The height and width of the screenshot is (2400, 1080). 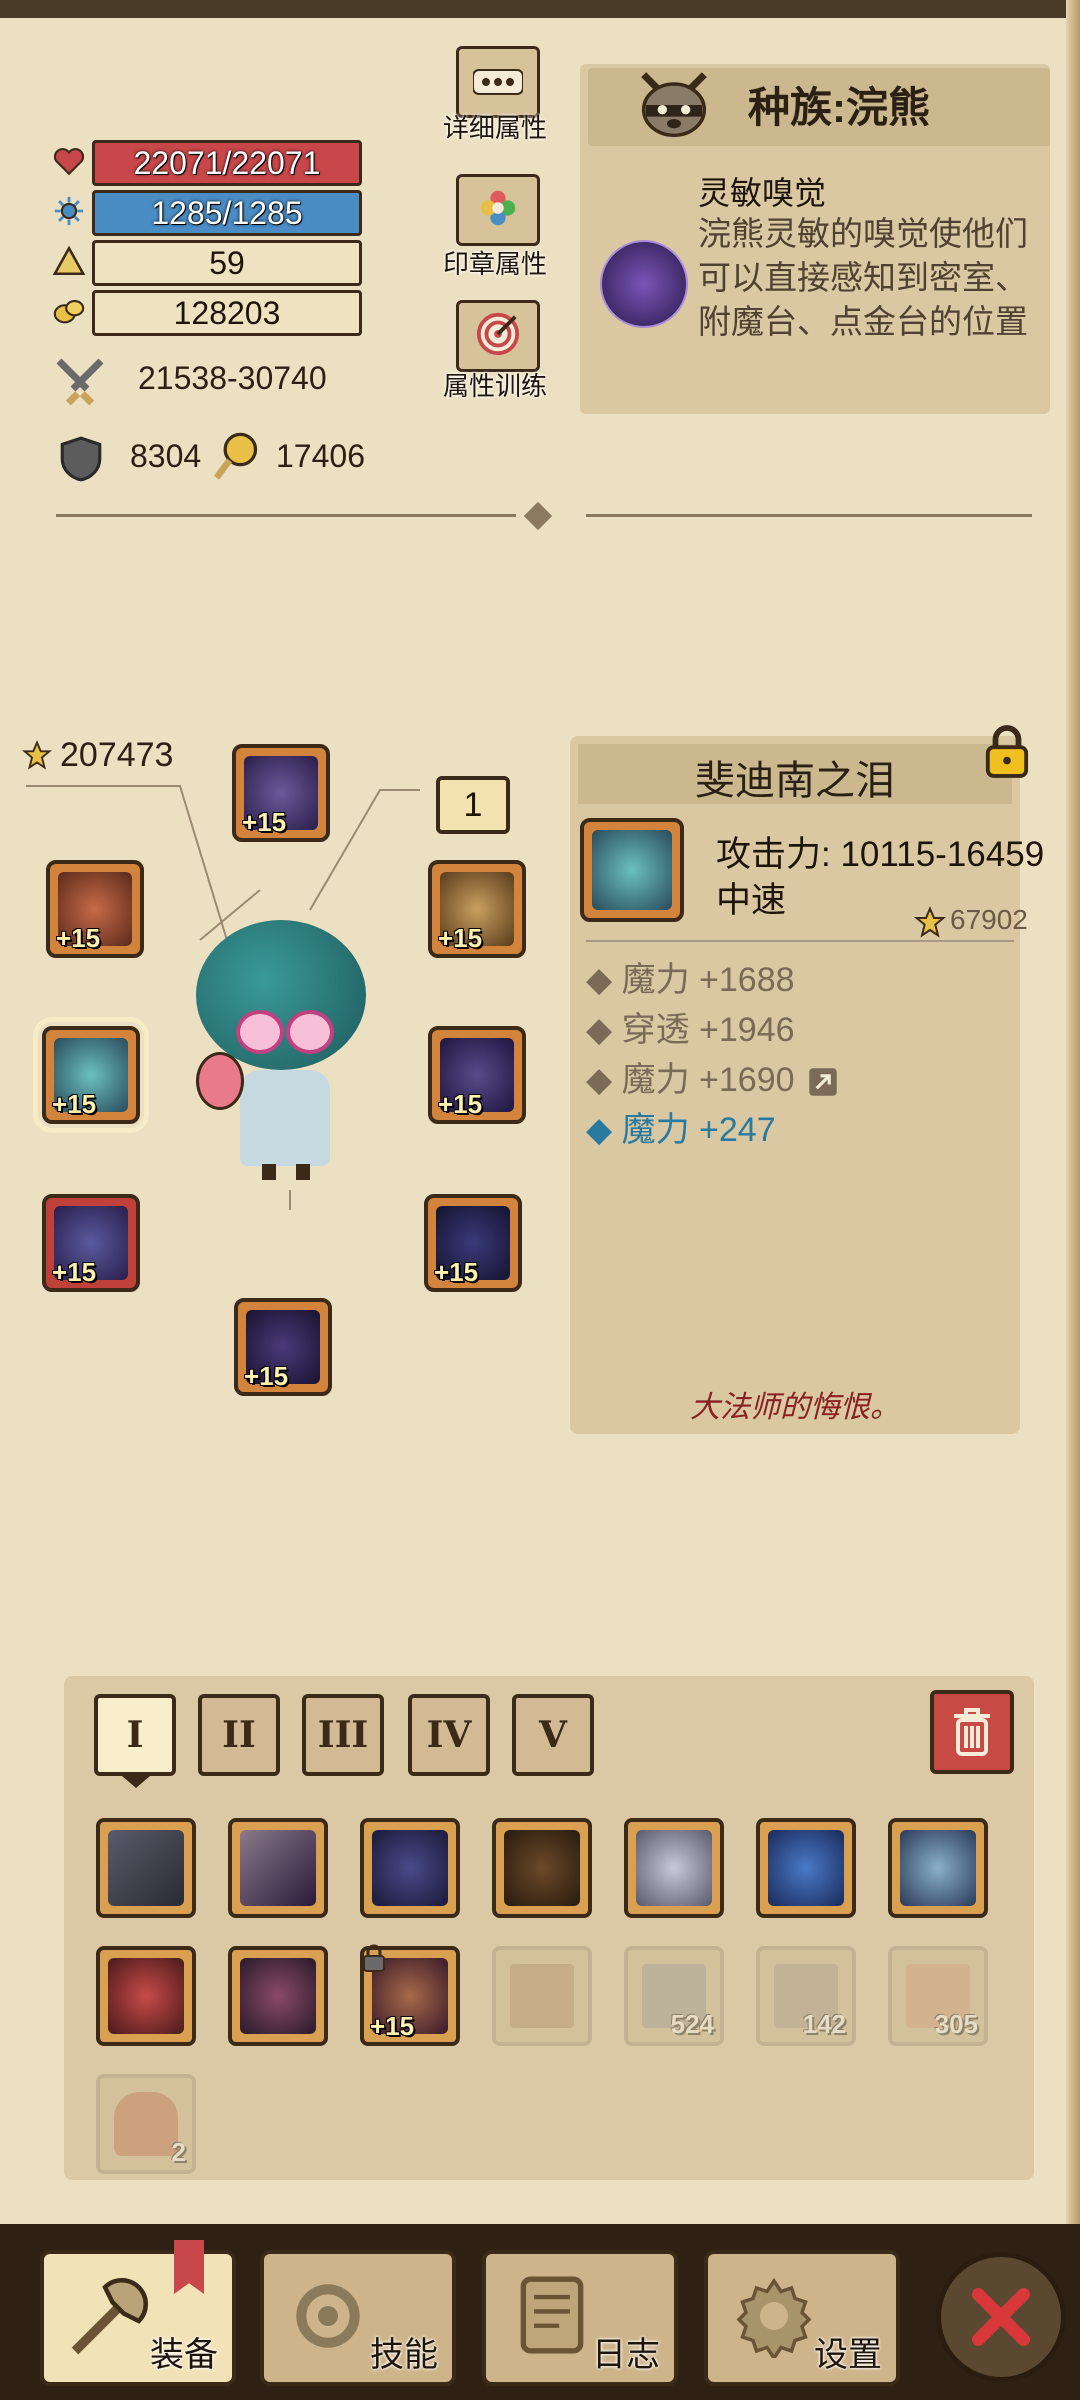 What do you see at coordinates (473, 1243) in the screenshot?
I see `chest-slot: +15` at bounding box center [473, 1243].